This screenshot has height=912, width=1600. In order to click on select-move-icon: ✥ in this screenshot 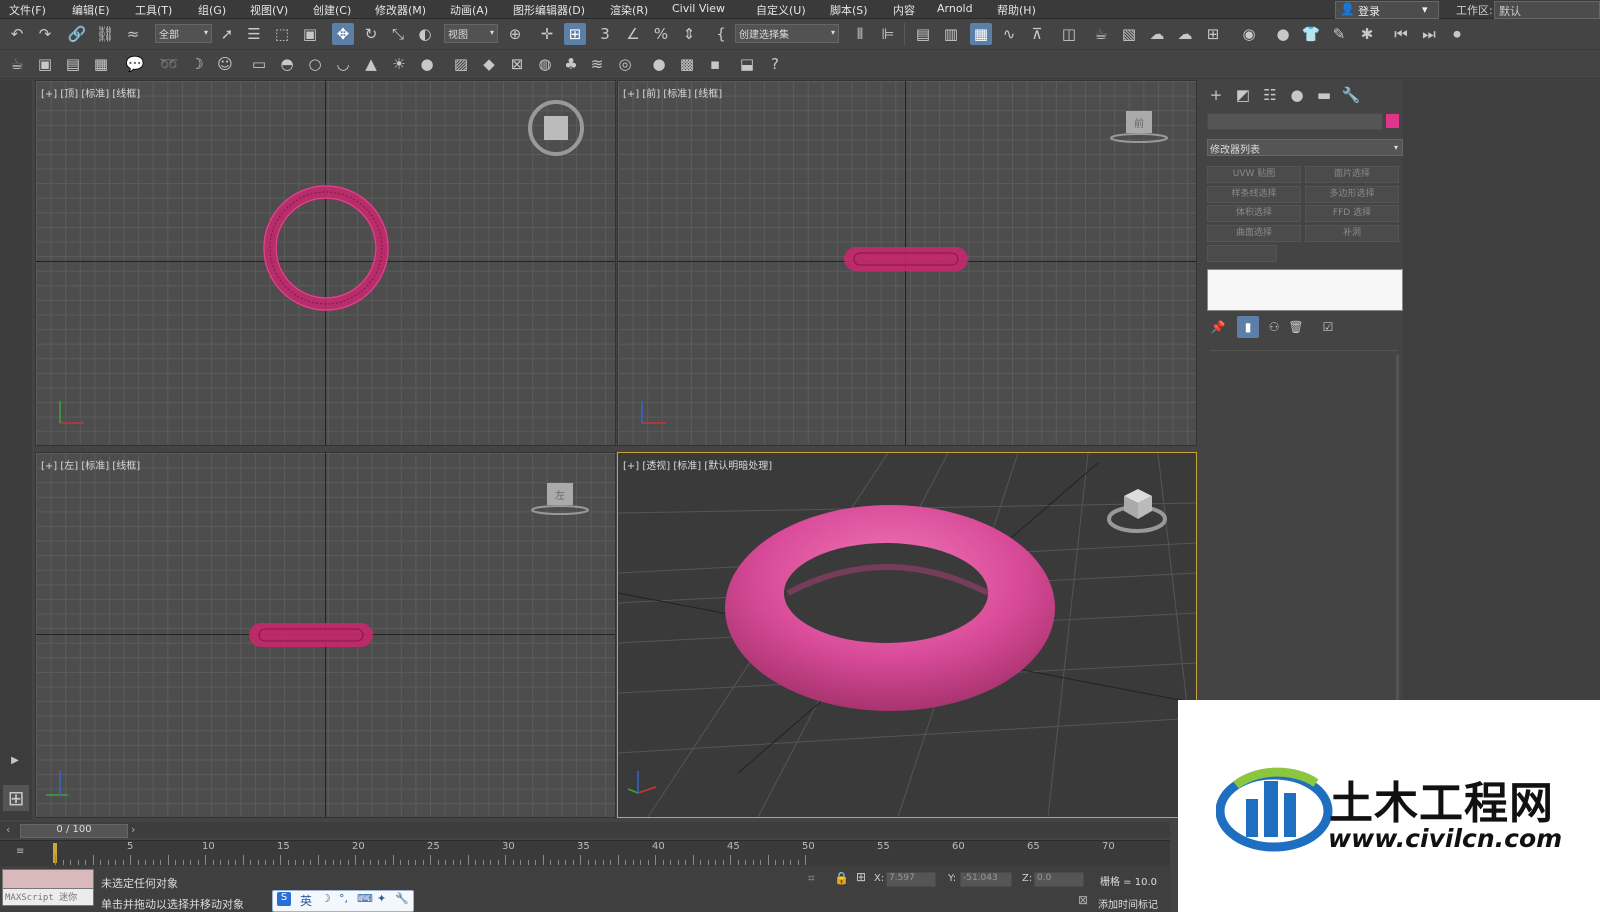, I will do `click(343, 34)`.